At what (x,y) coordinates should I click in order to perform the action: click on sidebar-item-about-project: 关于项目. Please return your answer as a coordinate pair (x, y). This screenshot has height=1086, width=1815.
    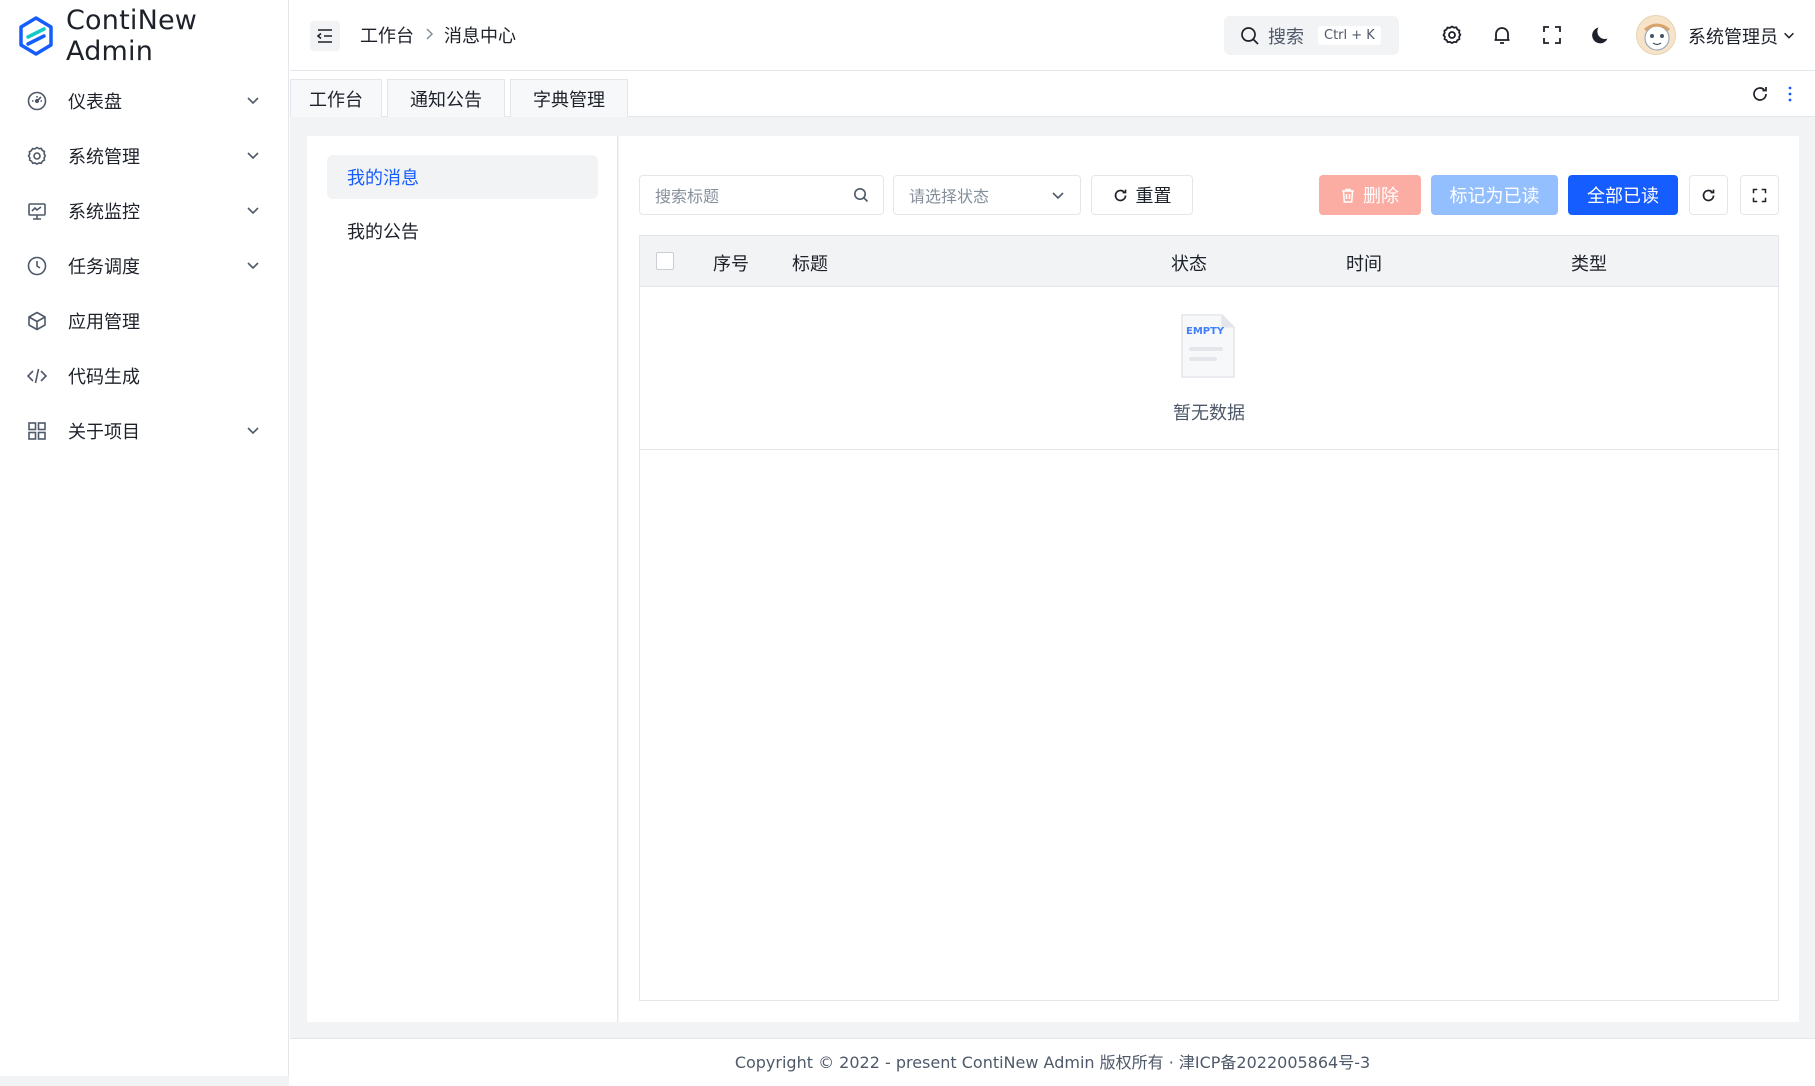
    Looking at the image, I should click on (144, 430).